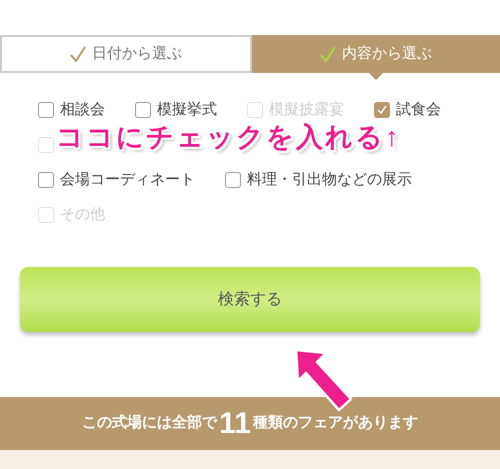  I want to click on fair-count: 11, so click(235, 423).